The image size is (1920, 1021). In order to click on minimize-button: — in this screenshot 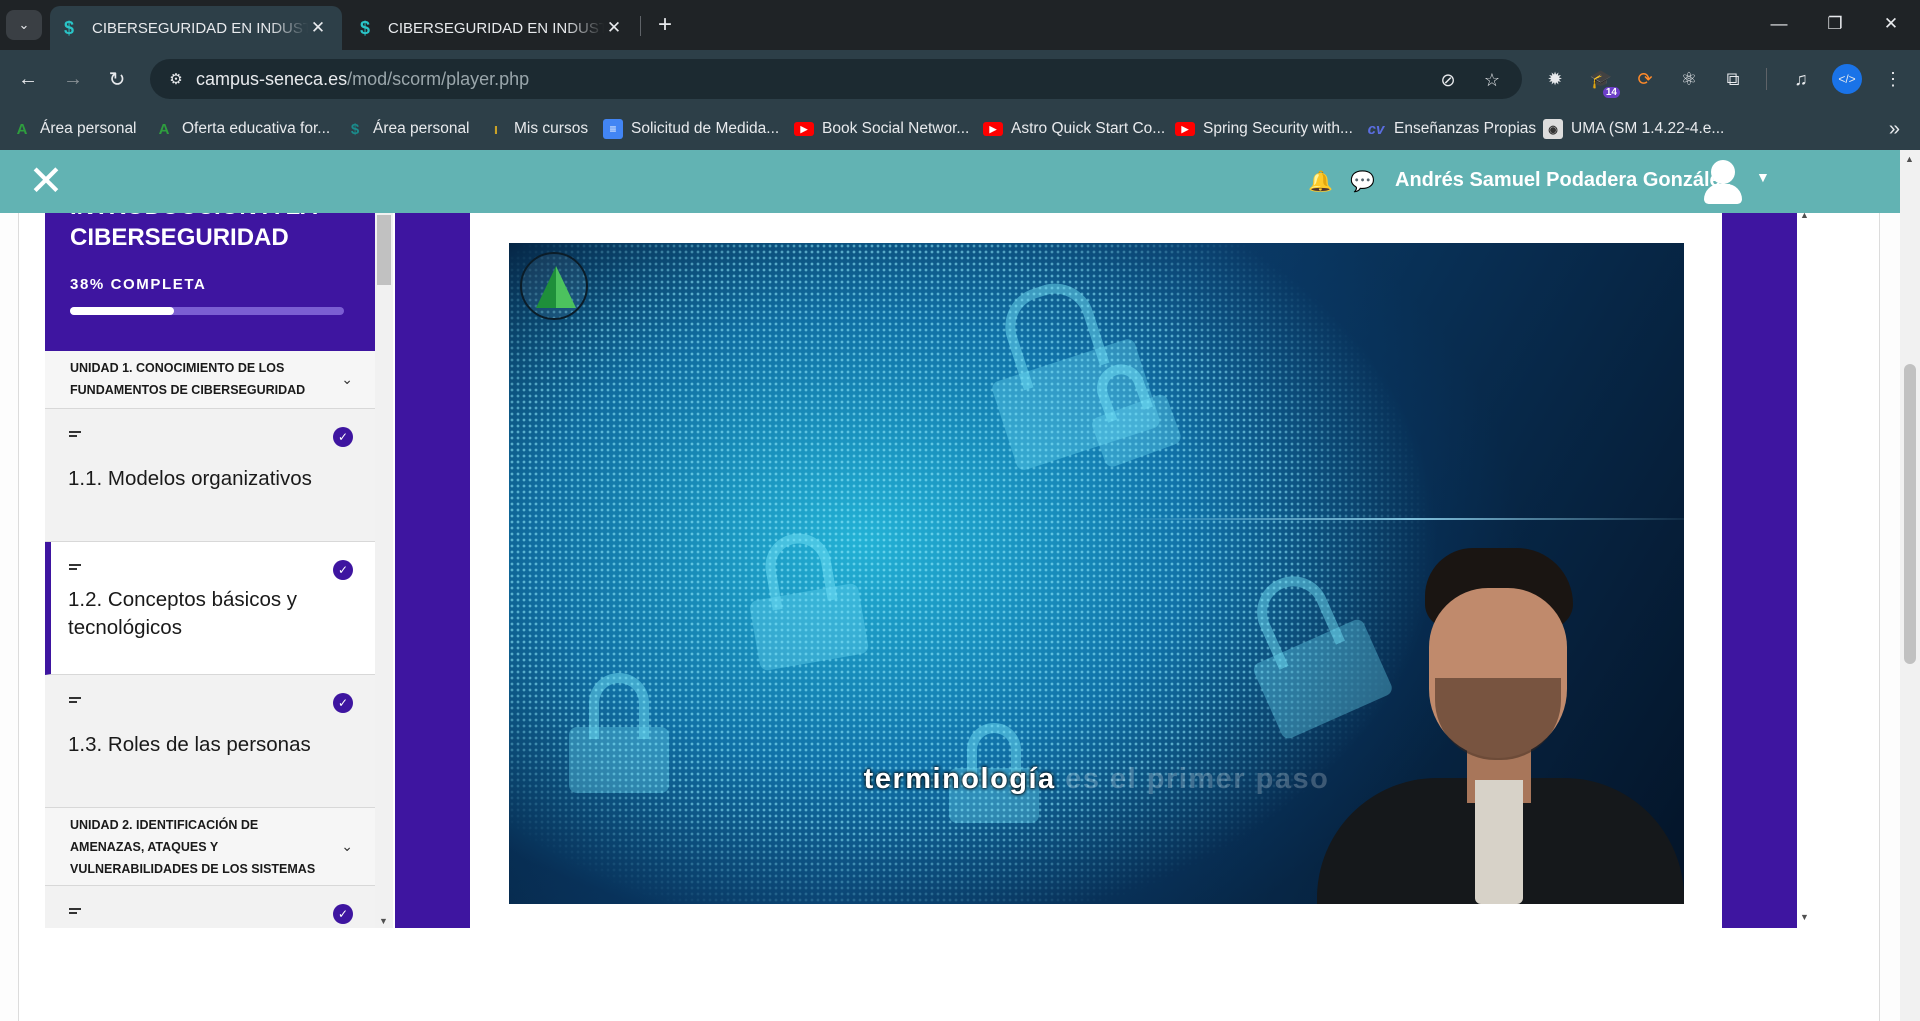, I will do `click(1779, 24)`.